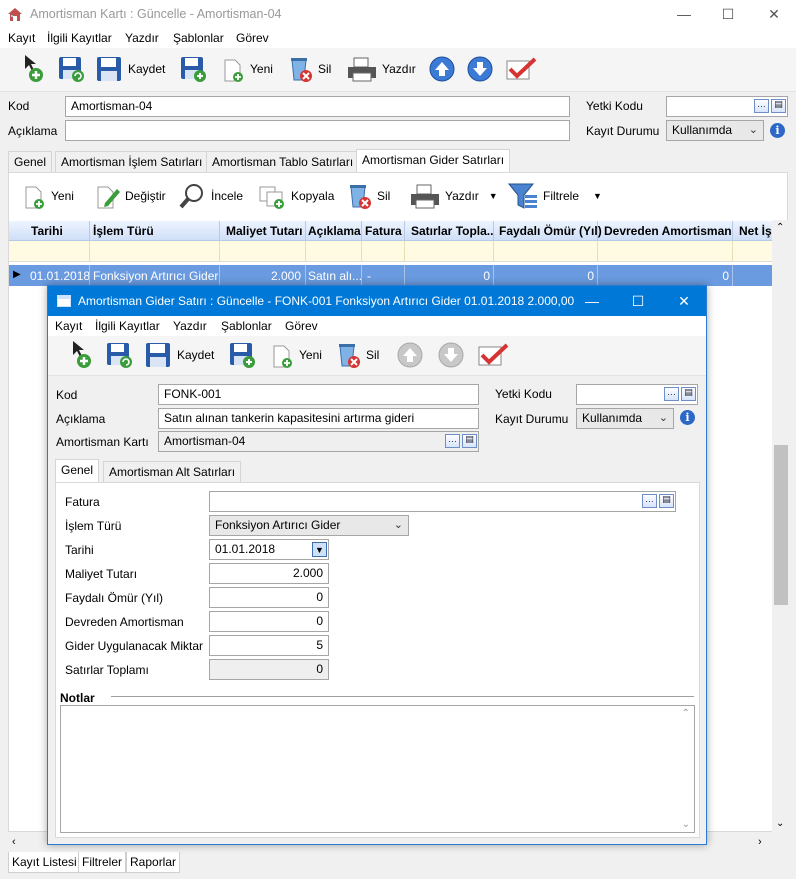 The height and width of the screenshot is (879, 796). I want to click on tarihi-input: 01.01.2018, so click(269, 549).